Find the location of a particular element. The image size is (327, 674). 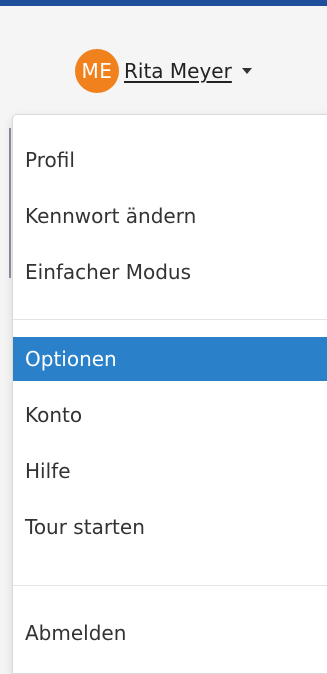

menu-item-einfacher-modus: Einfacher Modus is located at coordinates (170, 272).